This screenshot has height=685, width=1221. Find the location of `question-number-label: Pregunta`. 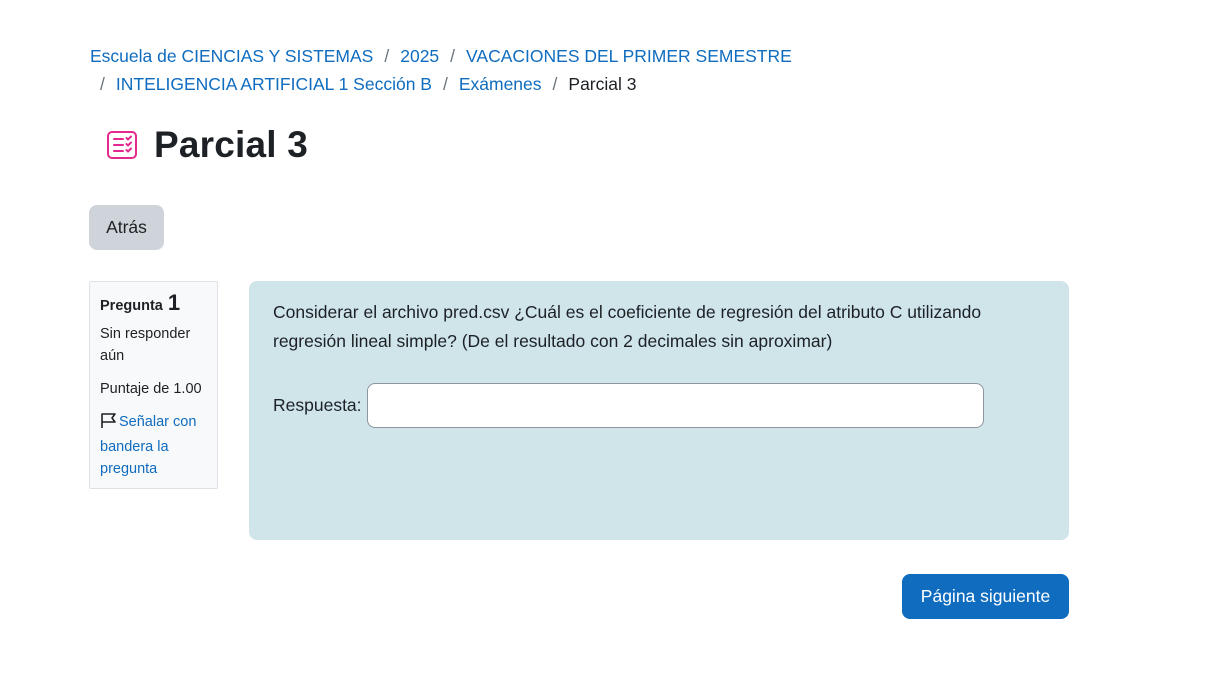

question-number-label: Pregunta is located at coordinates (131, 306).